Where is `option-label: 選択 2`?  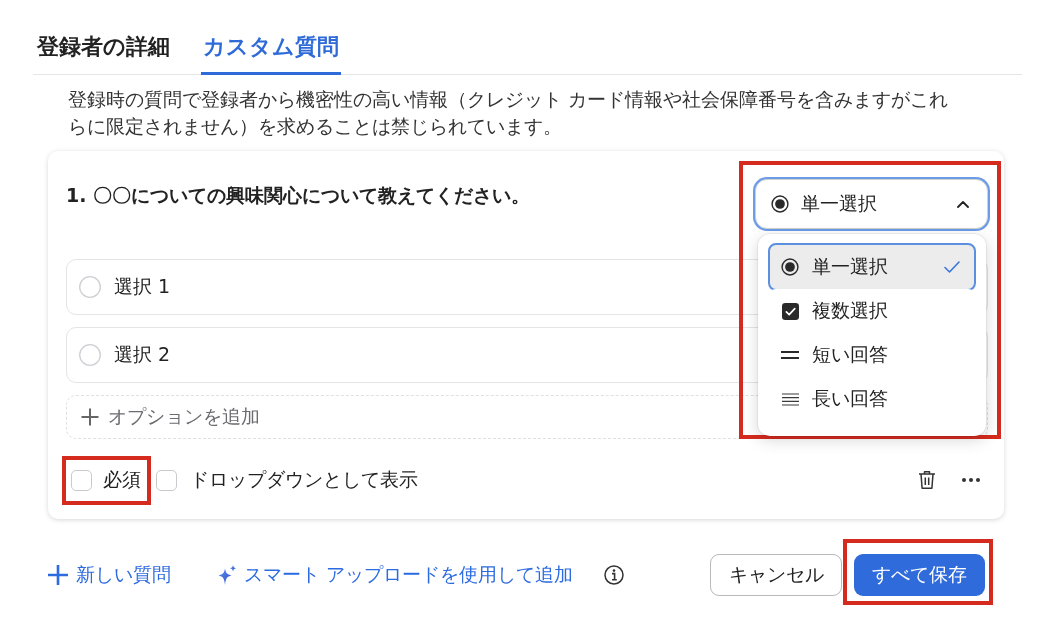 option-label: 選択 2 is located at coordinates (142, 354).